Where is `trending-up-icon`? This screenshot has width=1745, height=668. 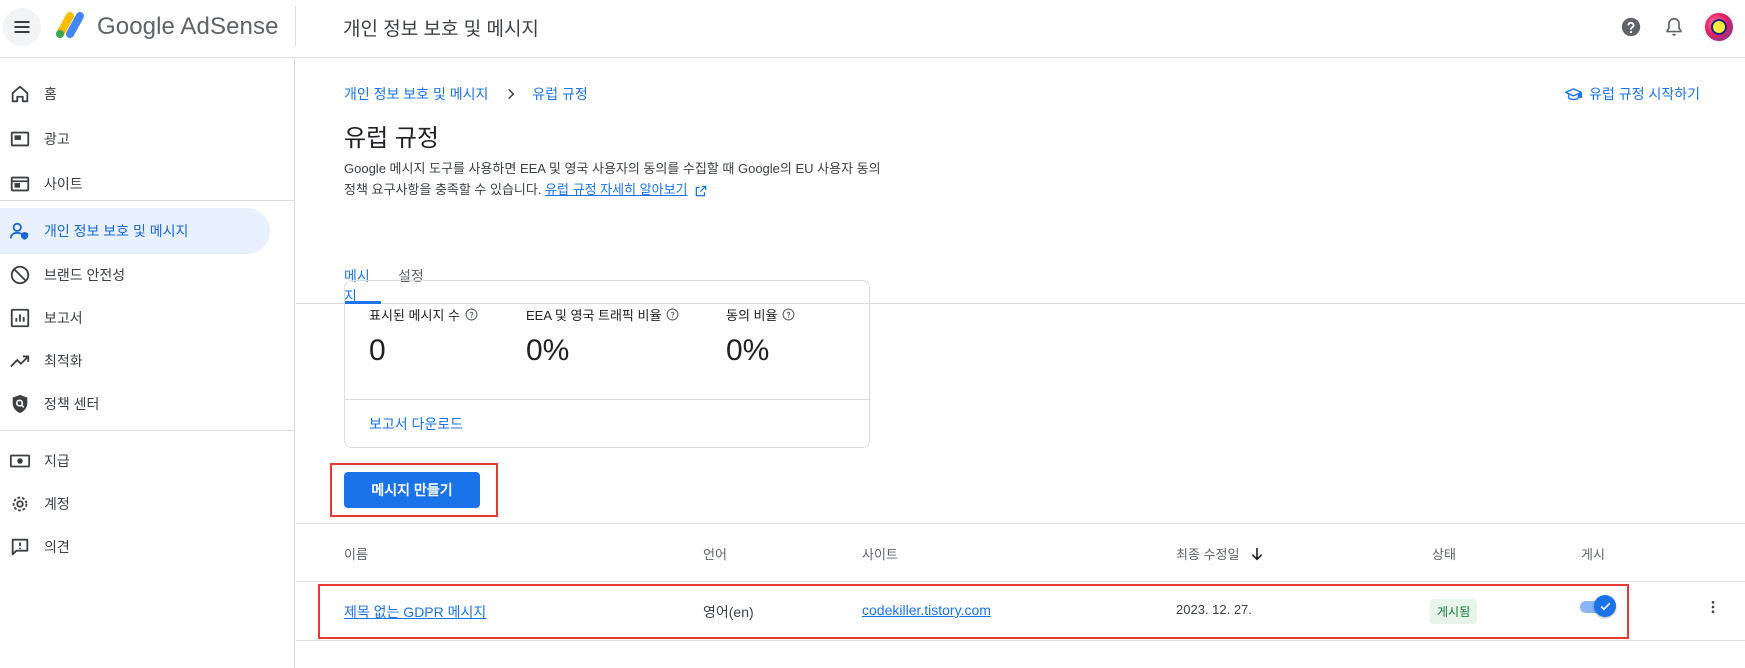 trending-up-icon is located at coordinates (20, 361).